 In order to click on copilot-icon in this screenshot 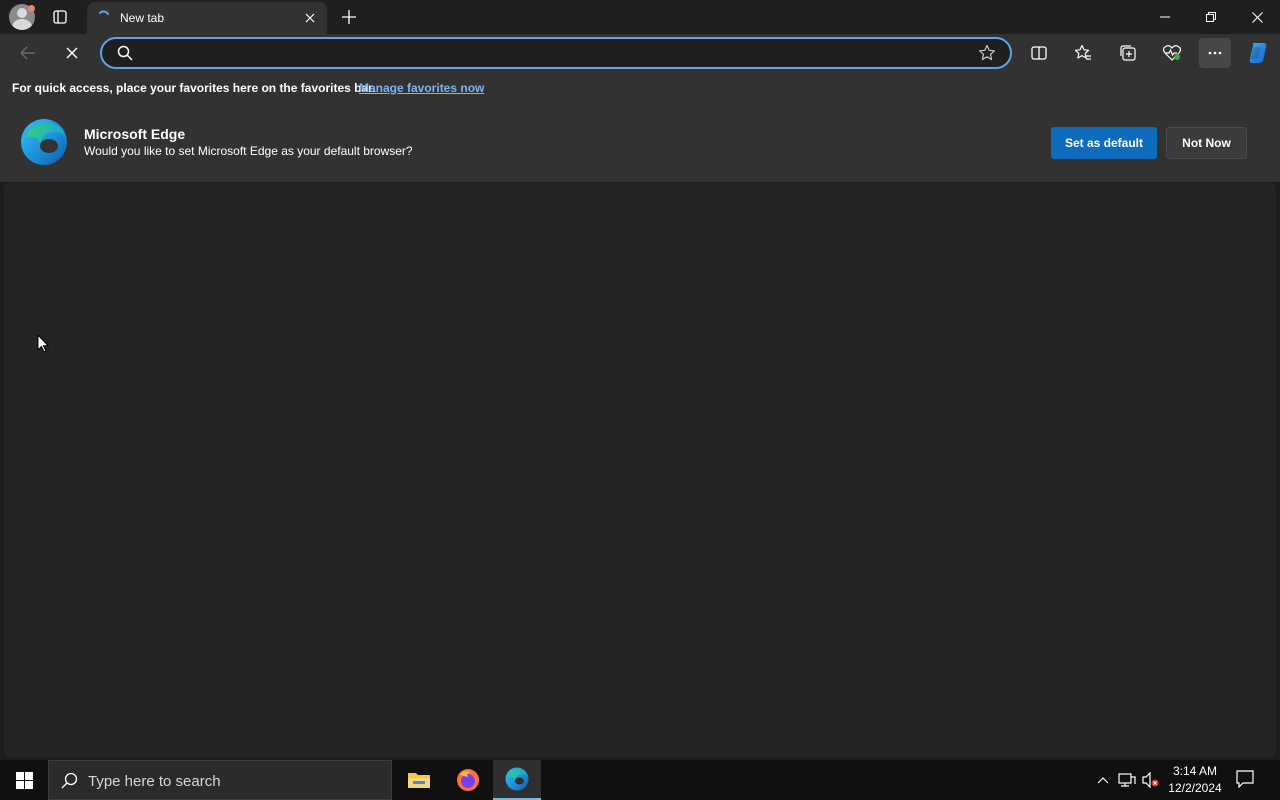, I will do `click(1258, 53)`.